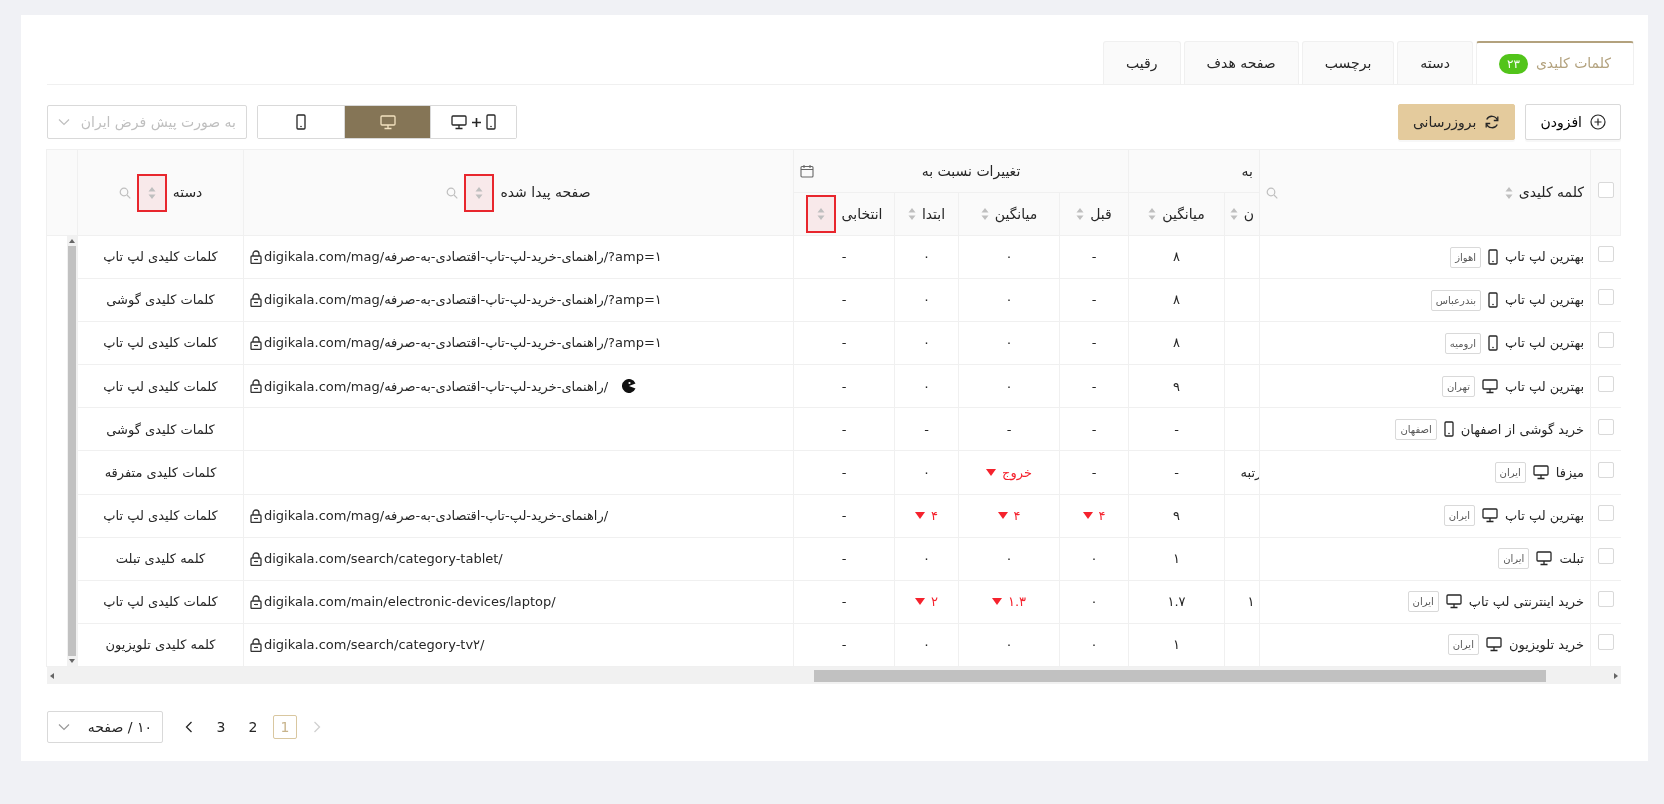 The image size is (1664, 804). Describe the element at coordinates (1598, 122) in the screenshot. I see `plus-circle-icon` at that location.